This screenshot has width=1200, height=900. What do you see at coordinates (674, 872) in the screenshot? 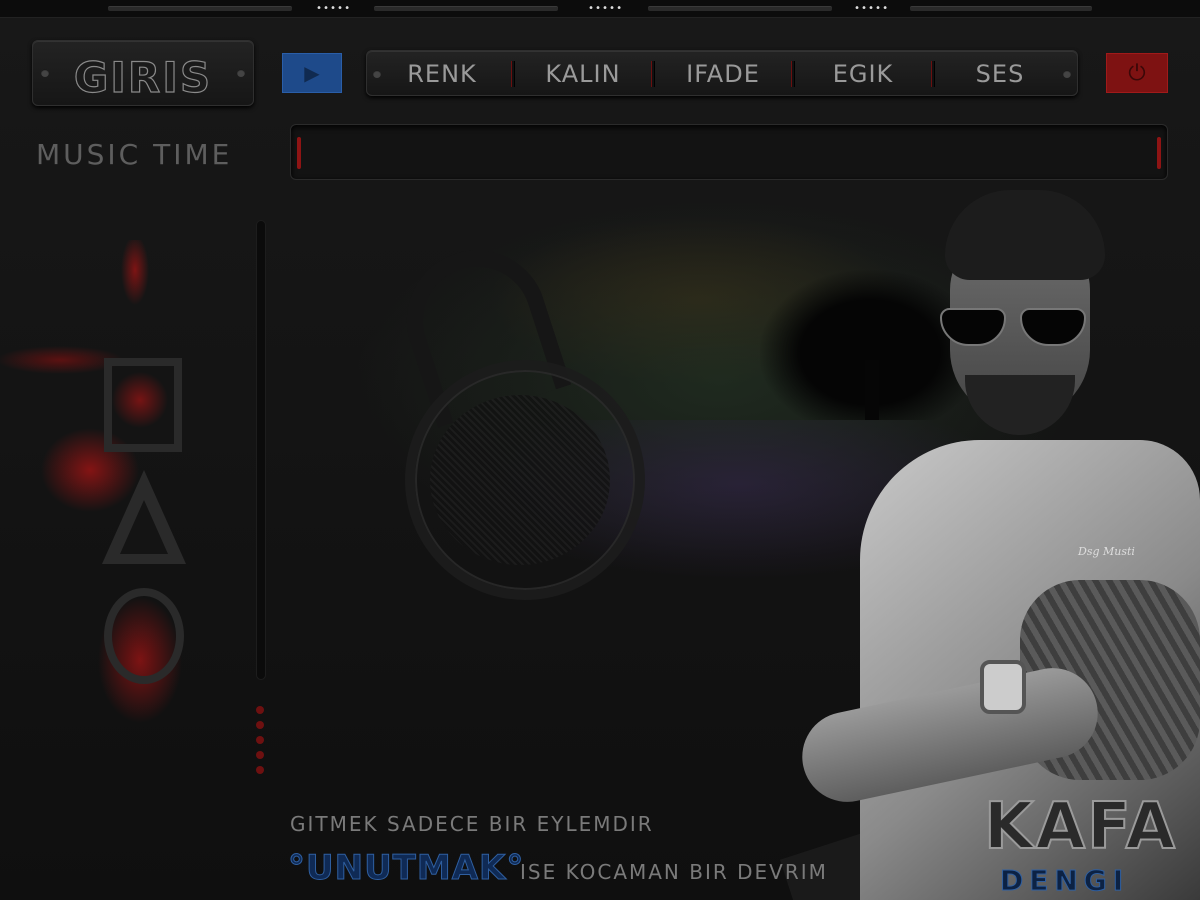
I see `quote-line-2: ISE KOCAMAN BIR DEVRIM` at bounding box center [674, 872].